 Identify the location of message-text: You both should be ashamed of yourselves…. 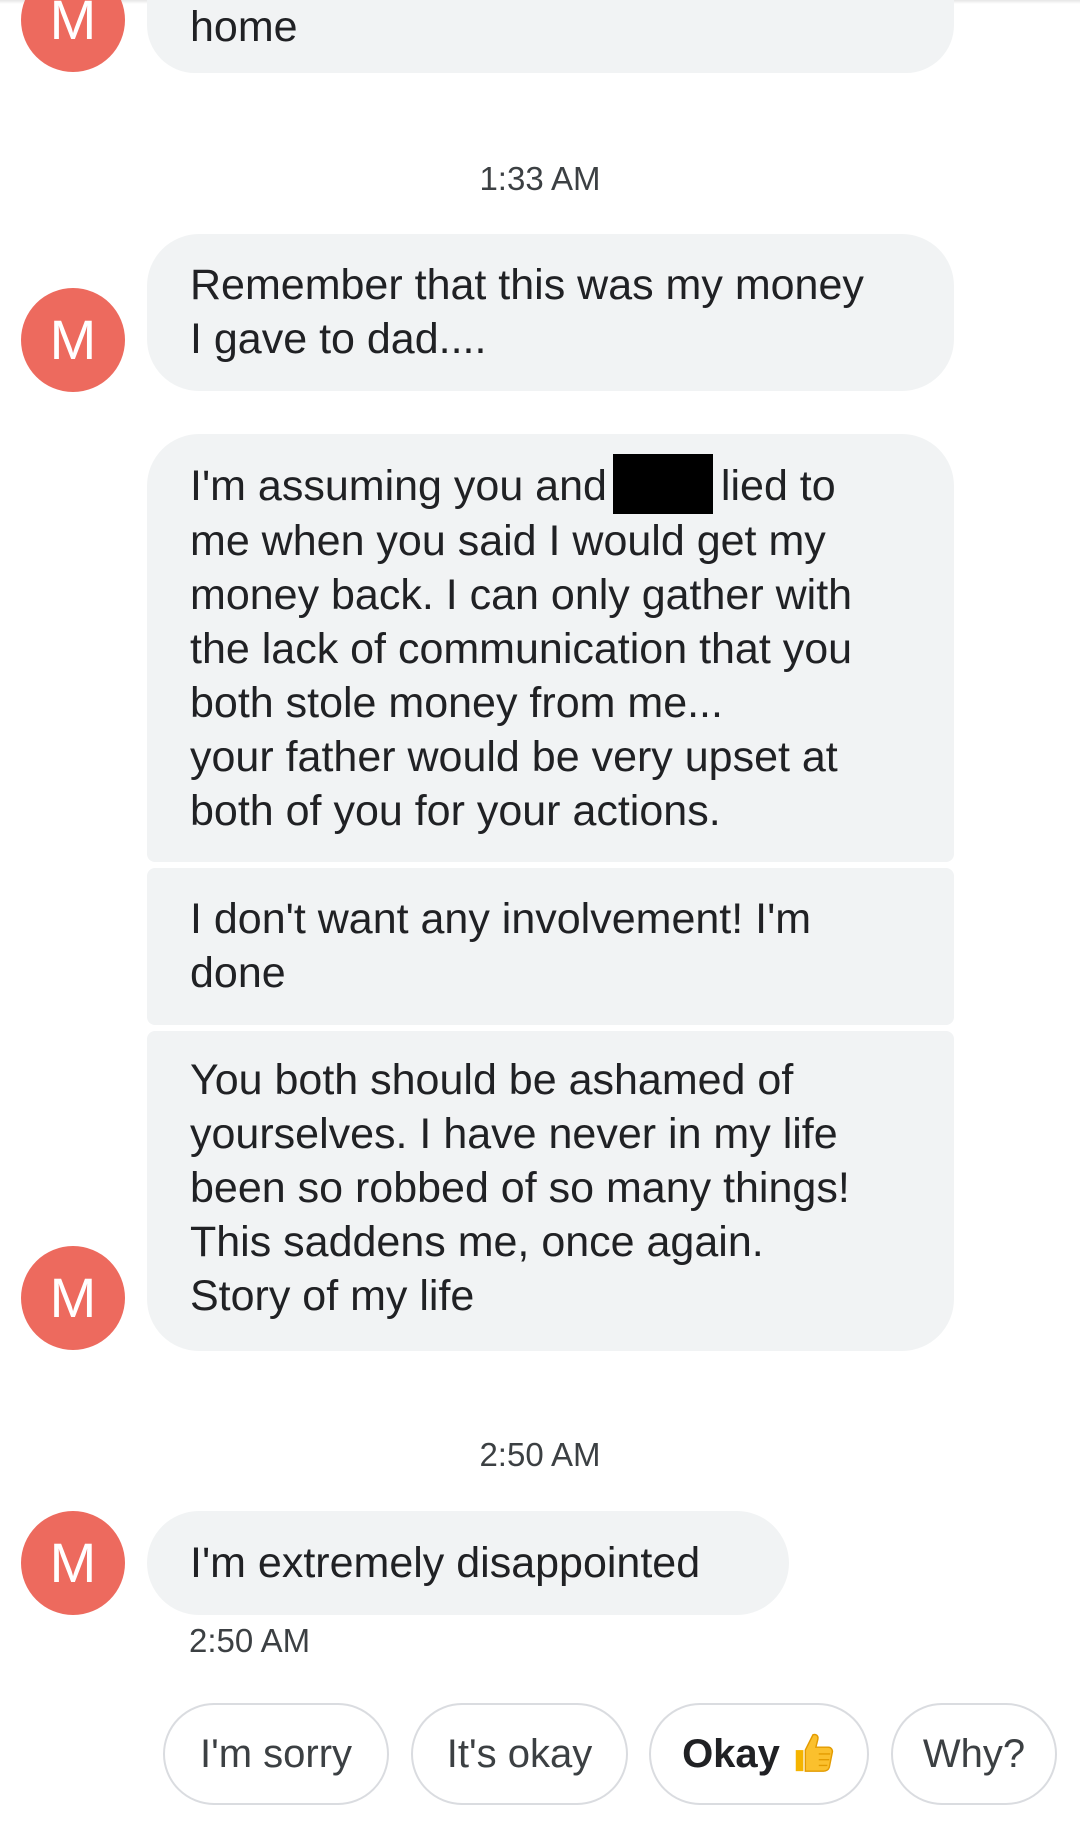
(520, 1188).